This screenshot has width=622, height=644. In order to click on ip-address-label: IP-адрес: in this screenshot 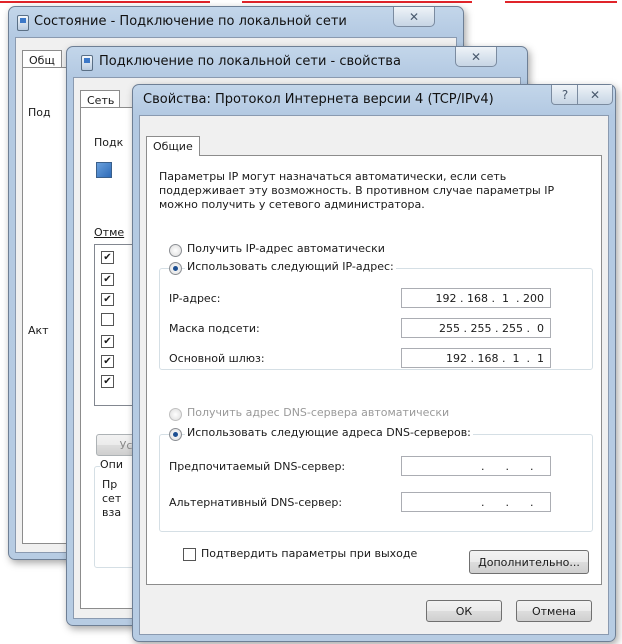, I will do `click(195, 298)`.